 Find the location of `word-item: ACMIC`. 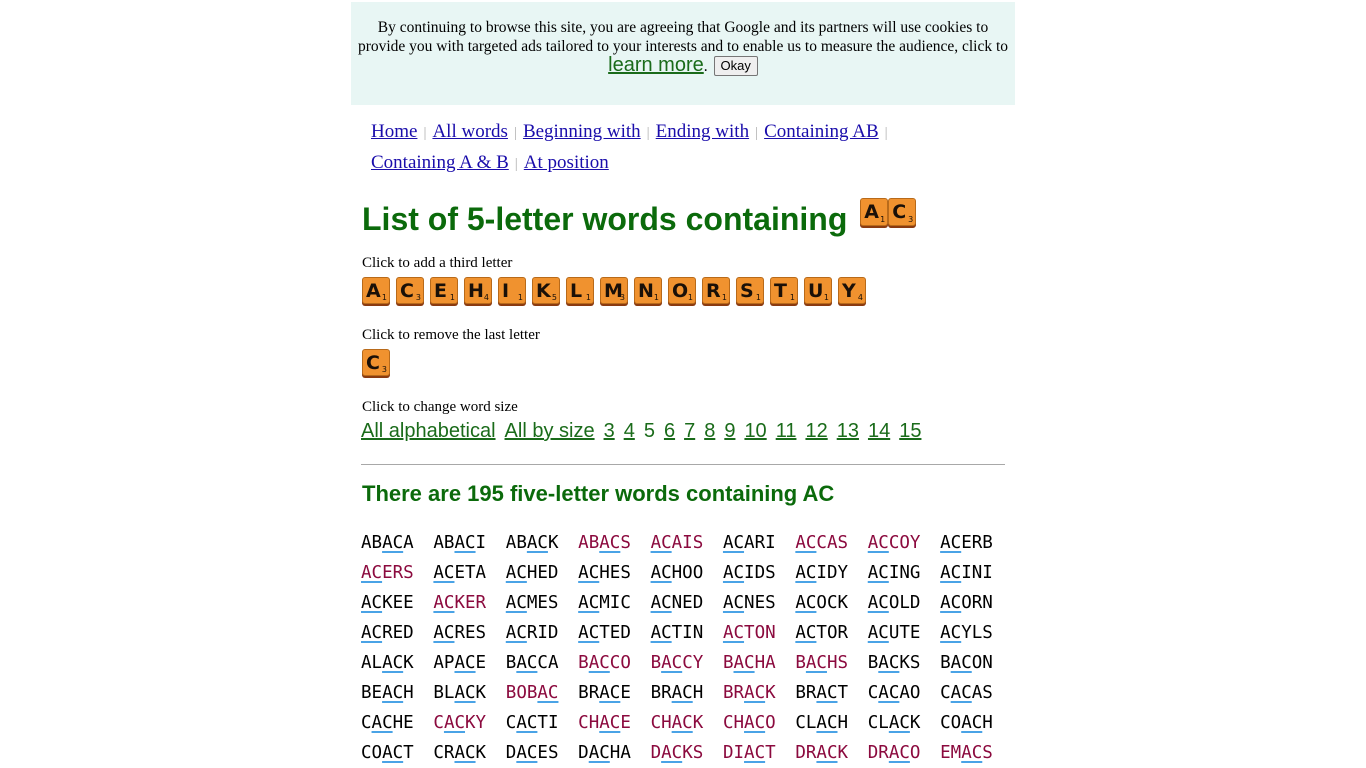

word-item: ACMIC is located at coordinates (614, 603).